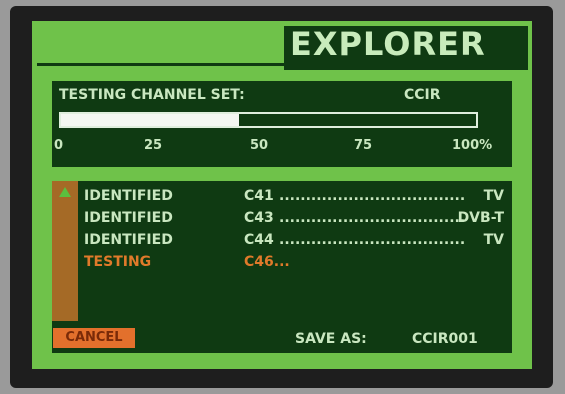 This screenshot has height=394, width=565. What do you see at coordinates (480, 218) in the screenshot?
I see `row-type: DVB-T` at bounding box center [480, 218].